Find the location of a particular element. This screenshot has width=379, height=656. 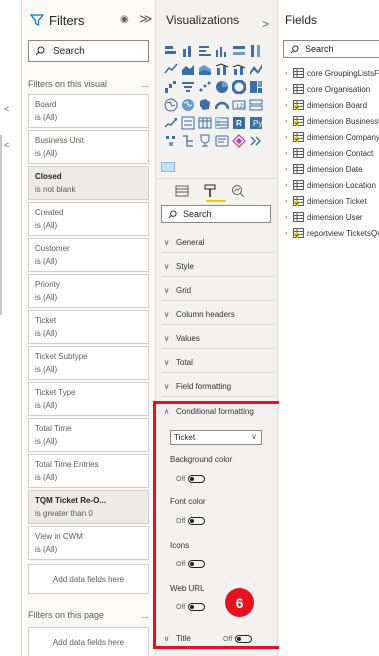

100-column-visual-icon is located at coordinates (256, 51).